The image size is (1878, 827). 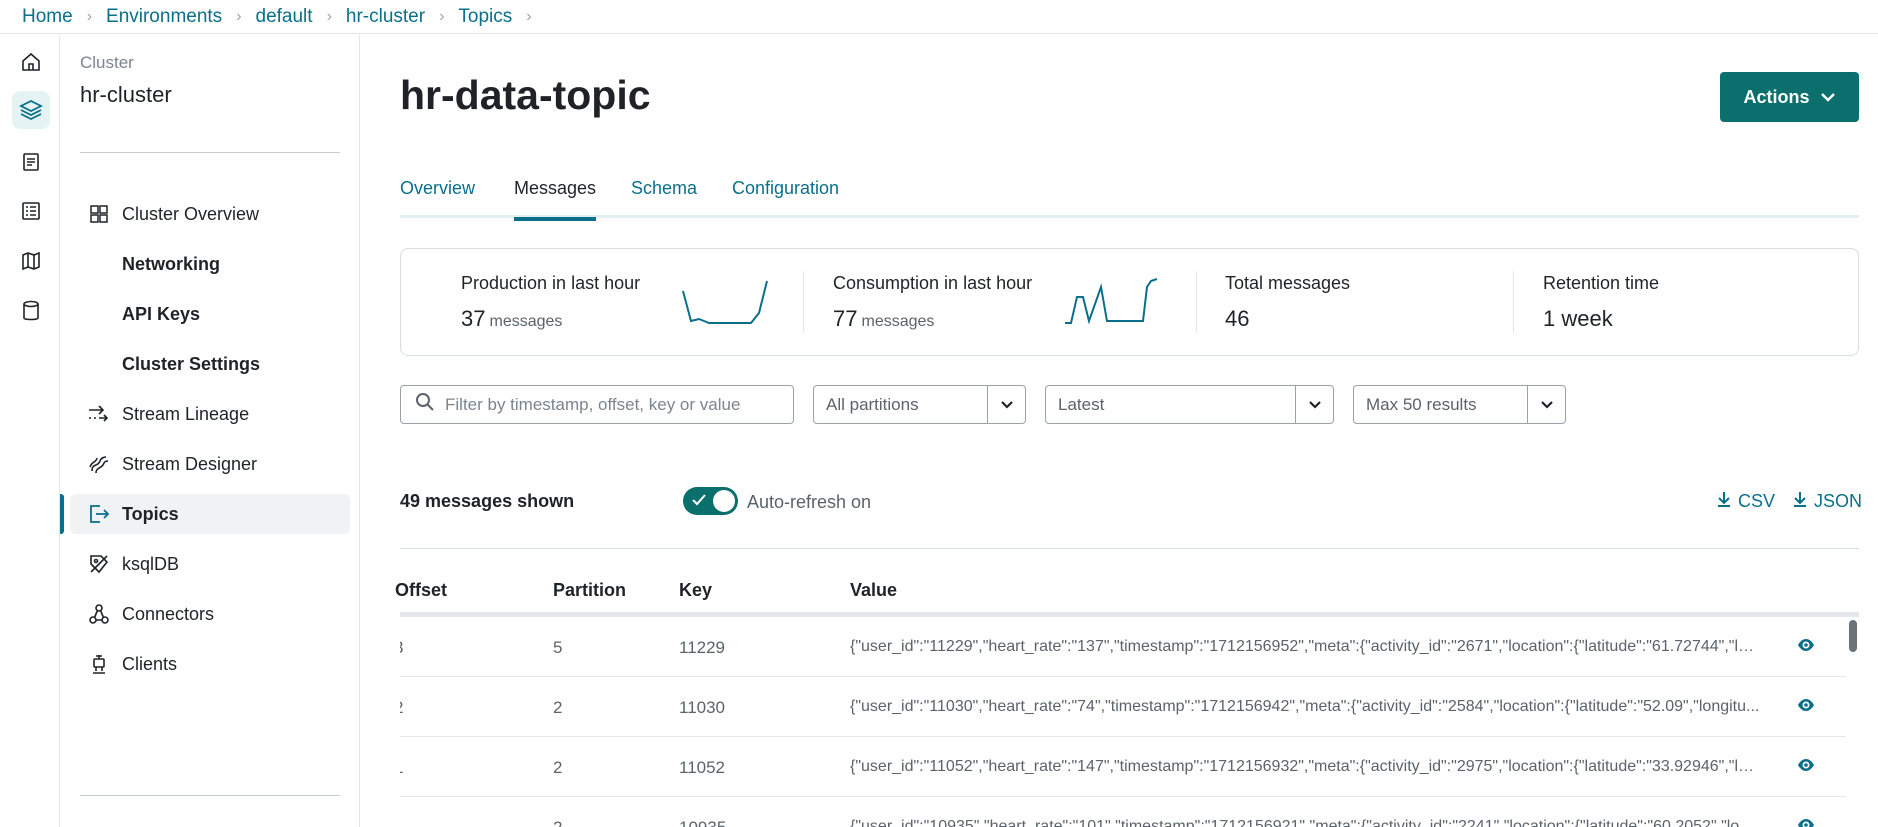 What do you see at coordinates (210, 664) in the screenshot?
I see `sidebar-item-clients: Clients` at bounding box center [210, 664].